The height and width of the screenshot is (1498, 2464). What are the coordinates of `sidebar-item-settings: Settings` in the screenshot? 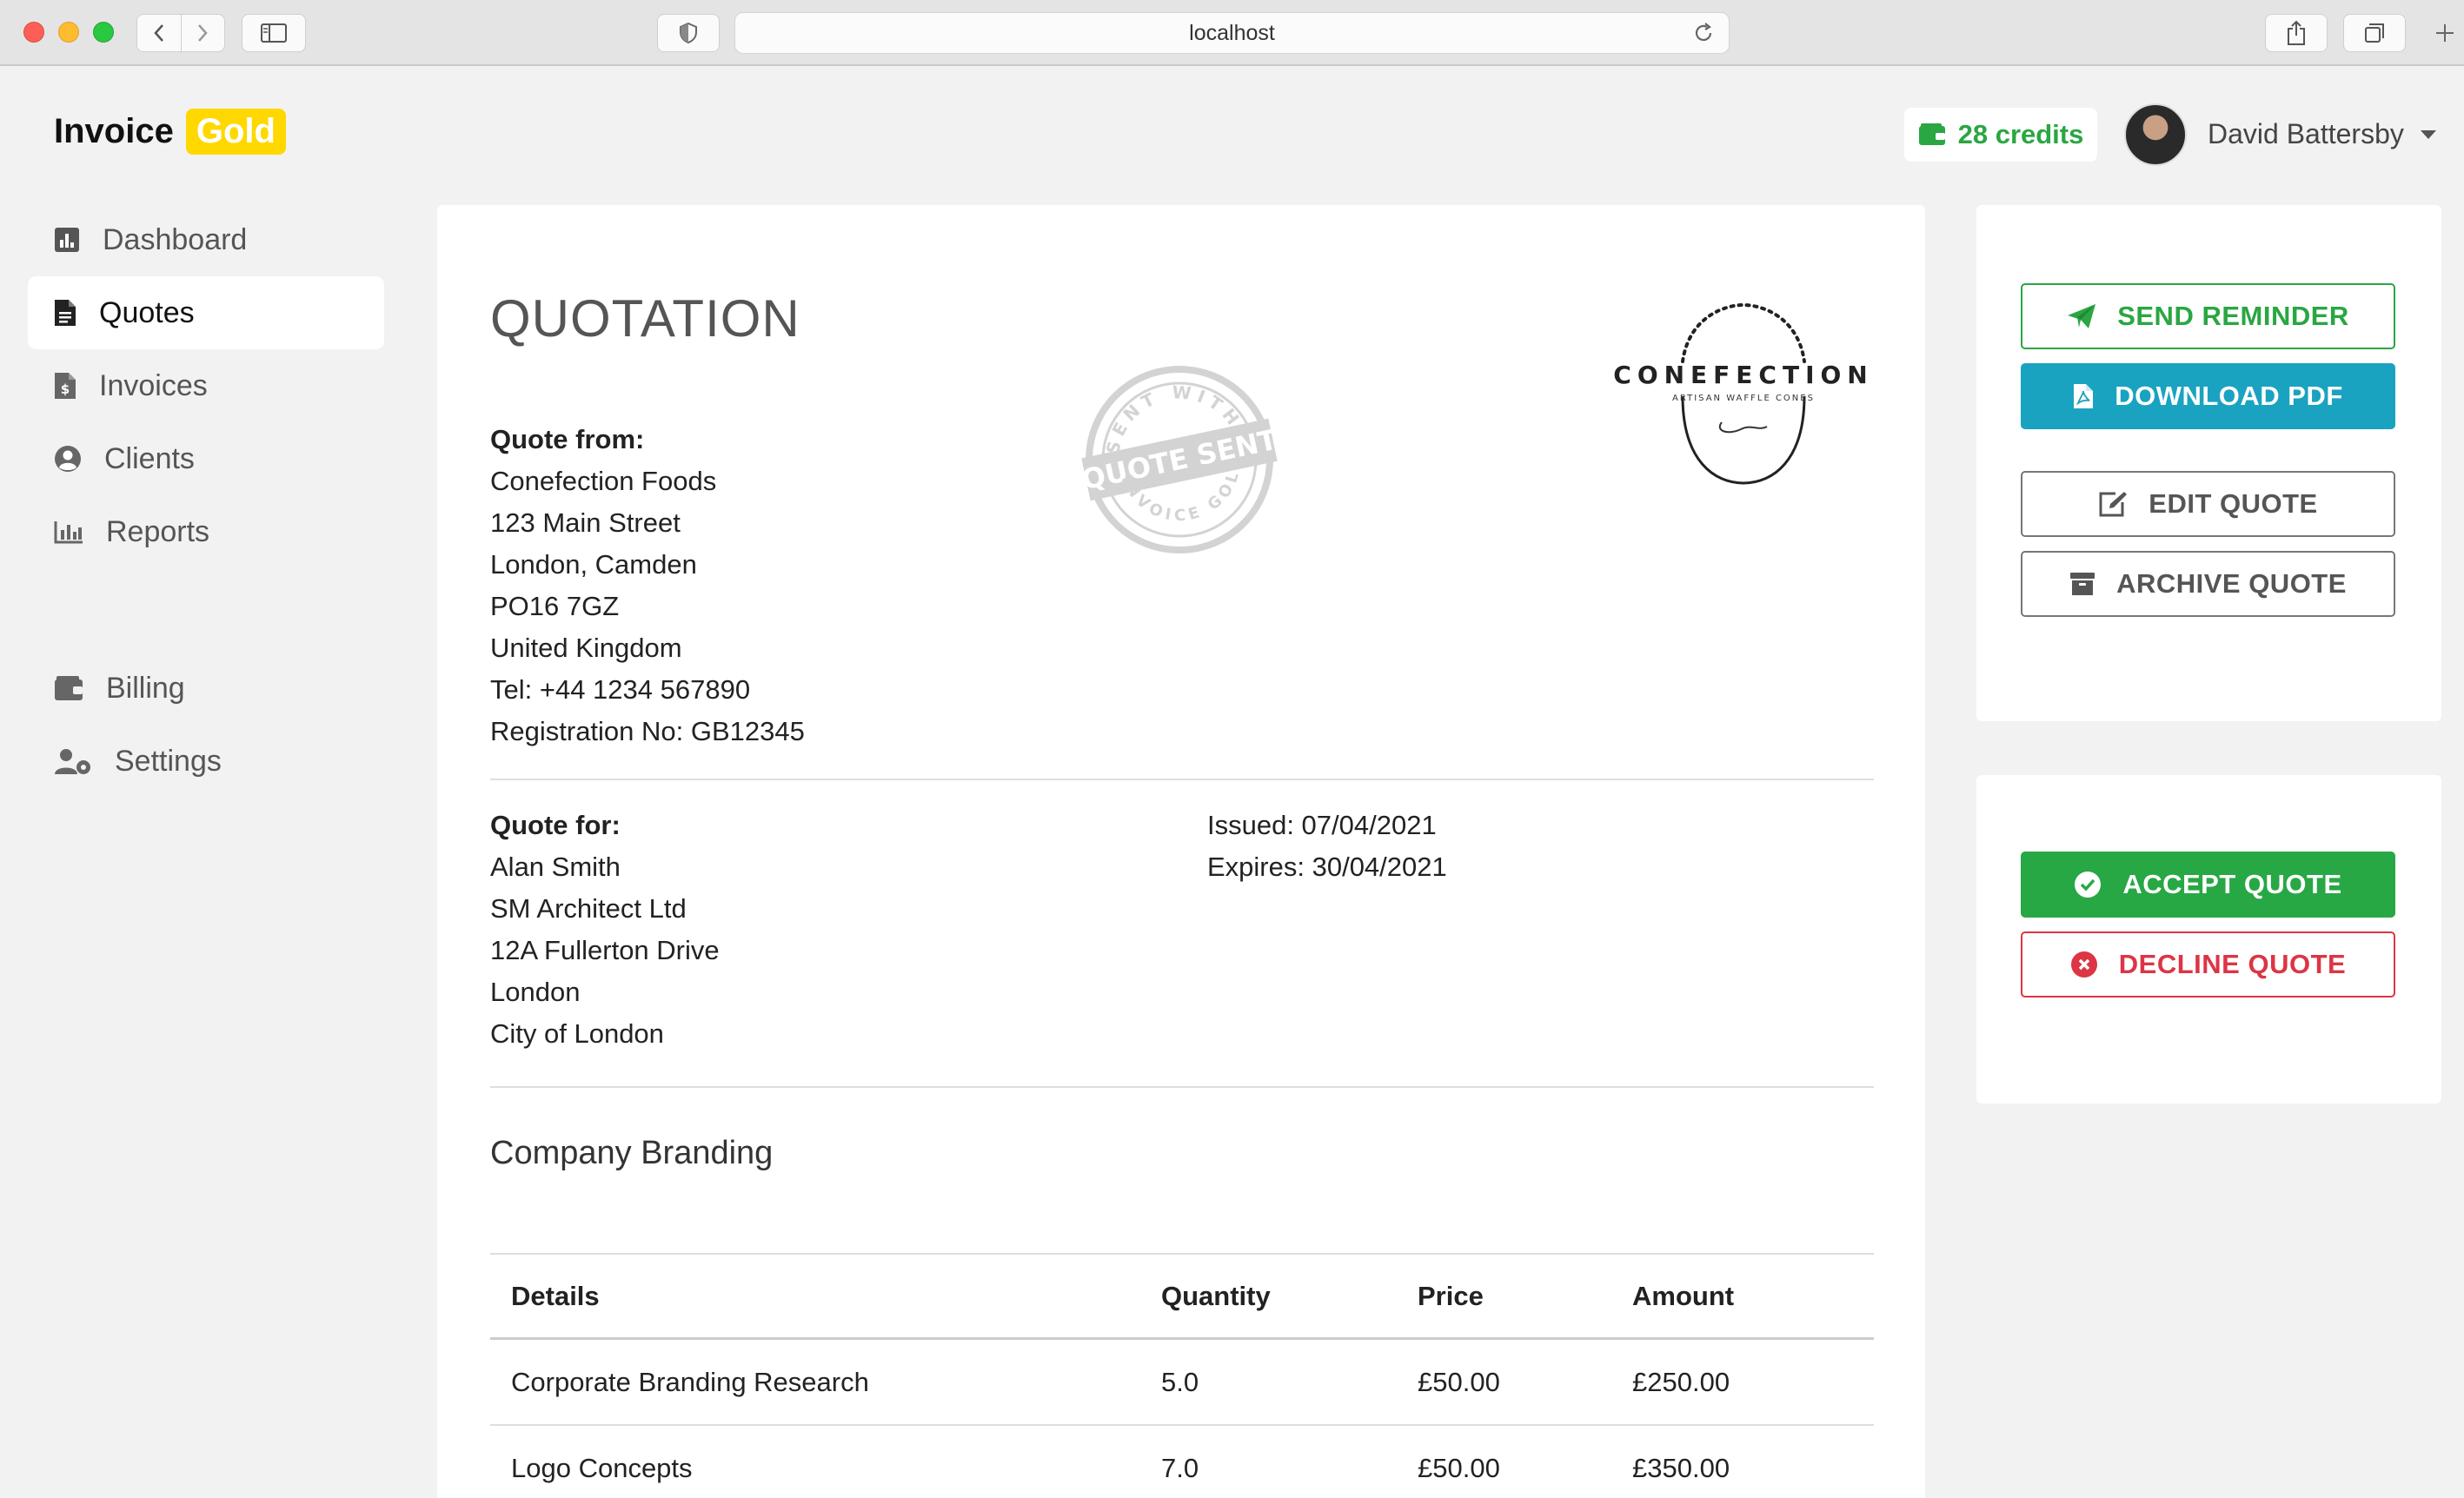 It's located at (206, 761).